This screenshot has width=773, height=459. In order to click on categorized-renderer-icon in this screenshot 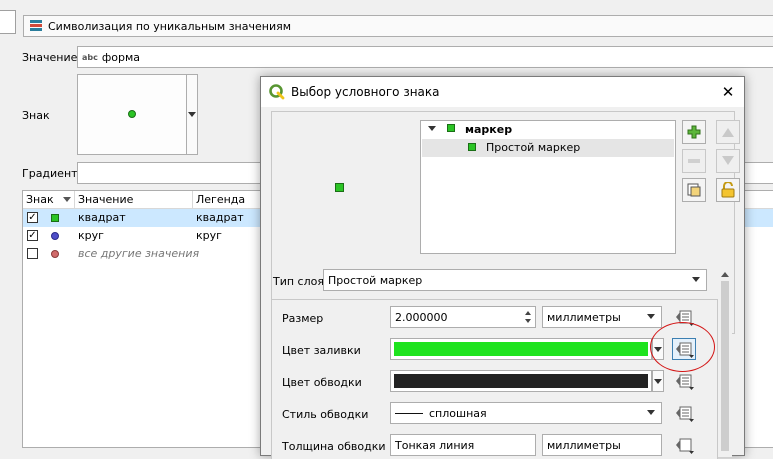, I will do `click(36, 25)`.